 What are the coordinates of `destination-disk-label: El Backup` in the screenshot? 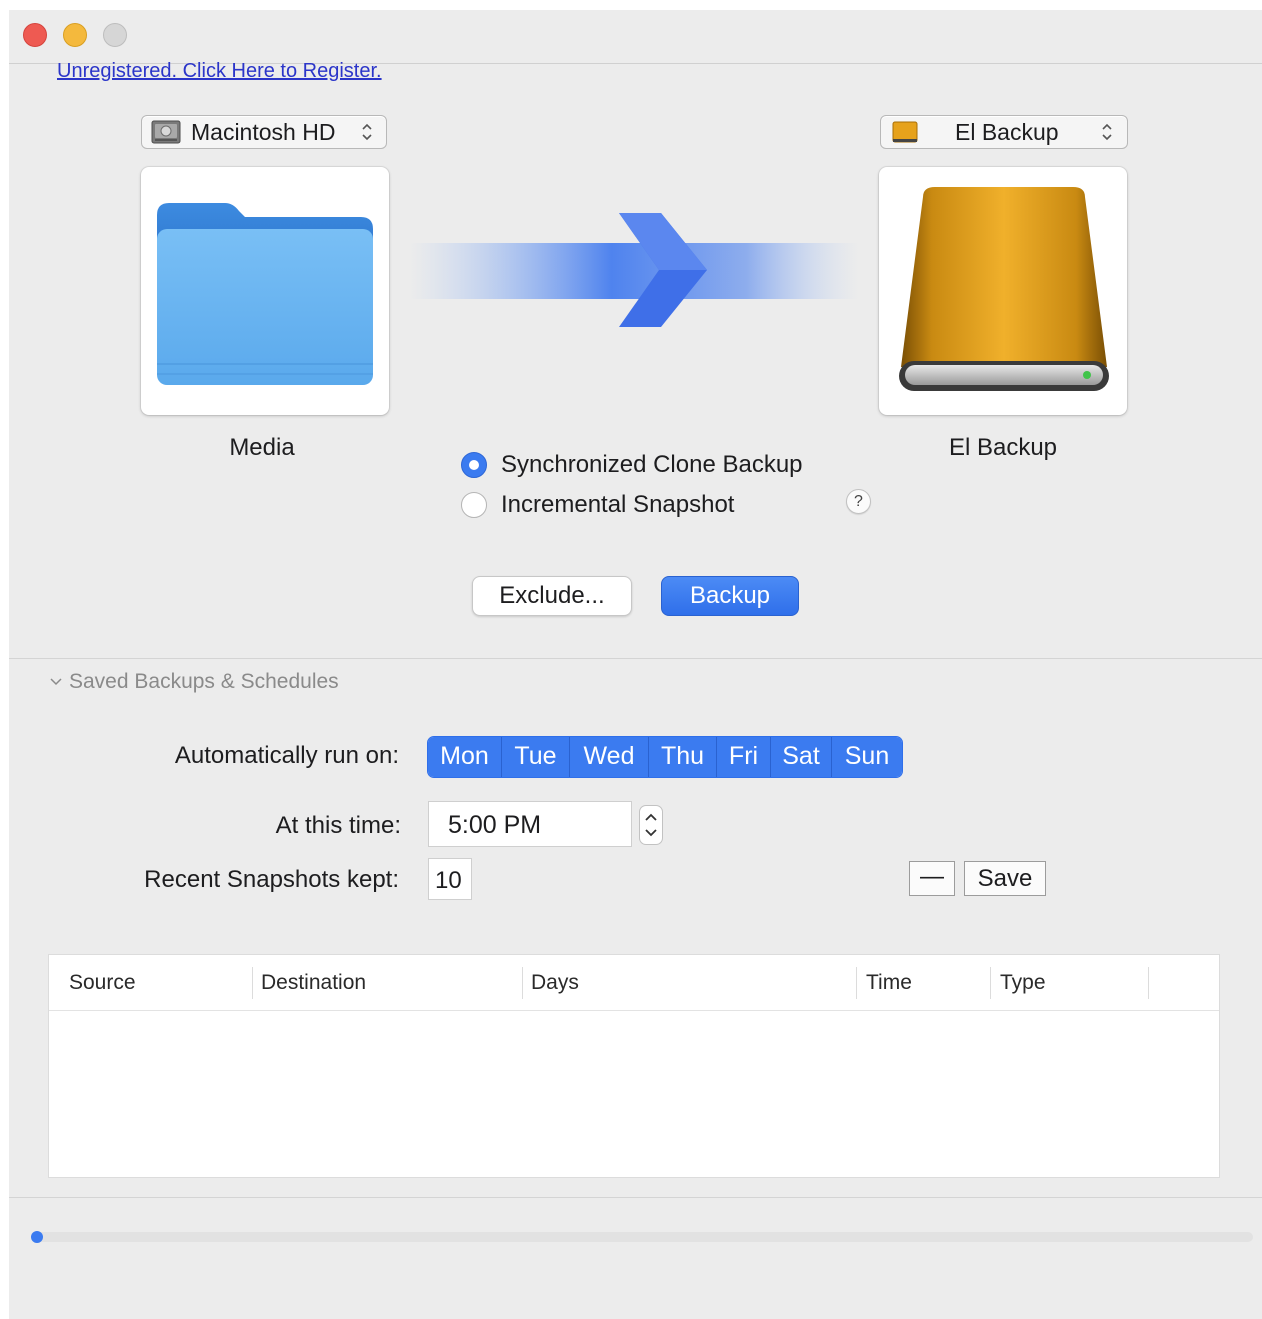 It's located at (1007, 132).